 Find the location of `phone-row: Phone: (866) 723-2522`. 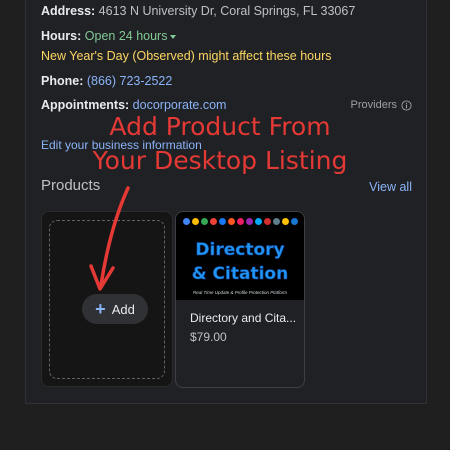

phone-row: Phone: (866) 723-2522 is located at coordinates (106, 81).